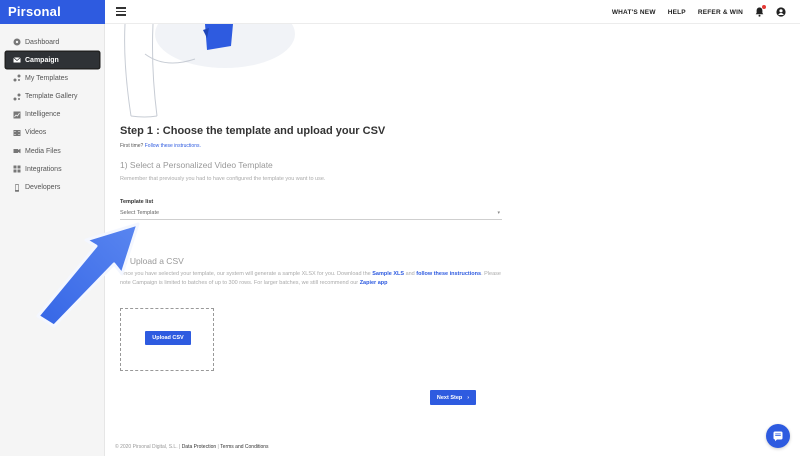  Describe the element at coordinates (17, 169) in the screenshot. I see `grid-icon` at that location.